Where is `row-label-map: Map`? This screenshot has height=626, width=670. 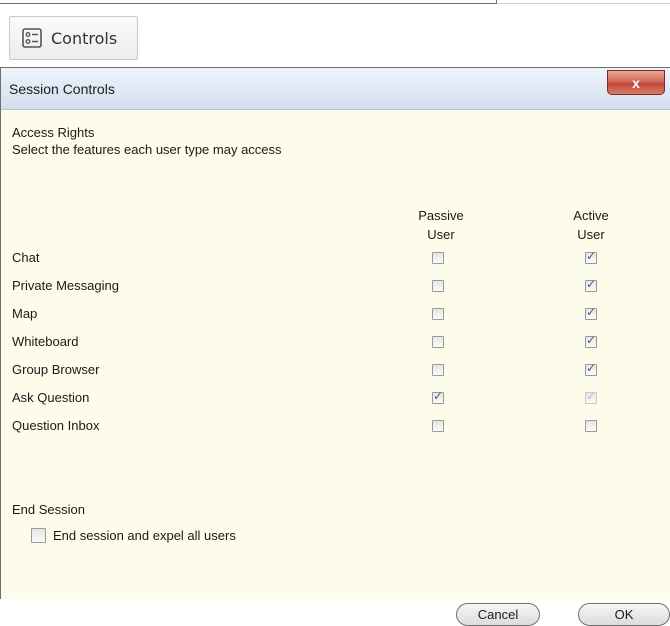
row-label-map: Map is located at coordinates (25, 313).